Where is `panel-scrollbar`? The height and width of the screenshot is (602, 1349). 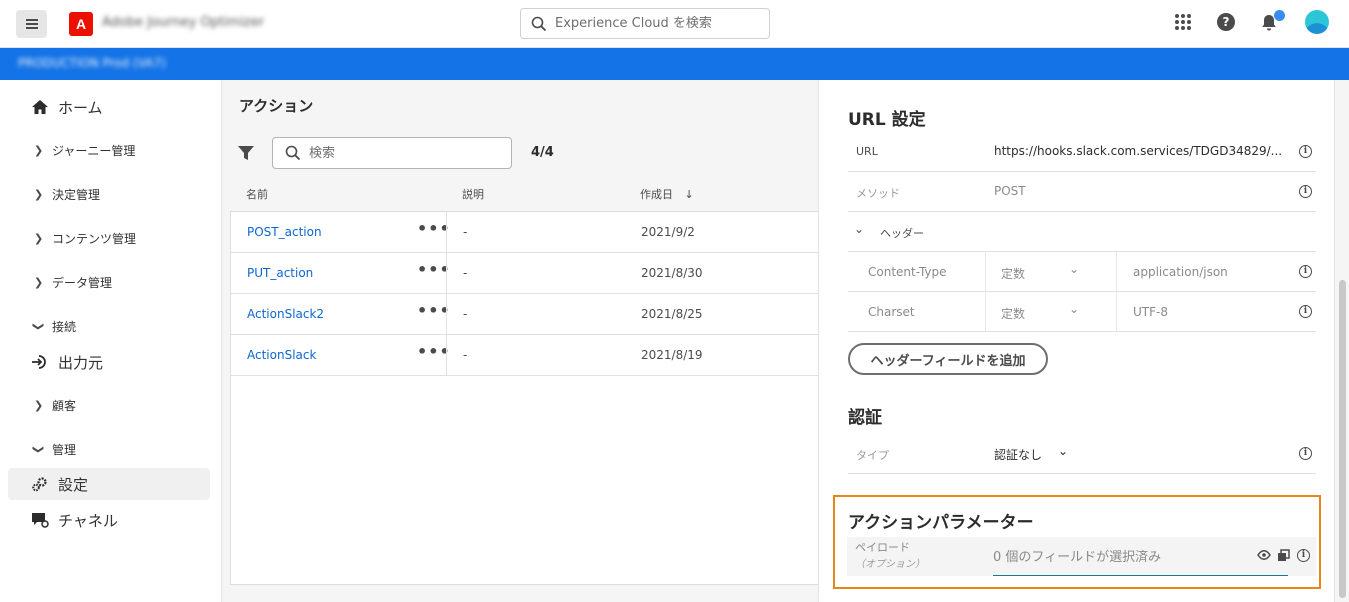
panel-scrollbar is located at coordinates (1341, 341).